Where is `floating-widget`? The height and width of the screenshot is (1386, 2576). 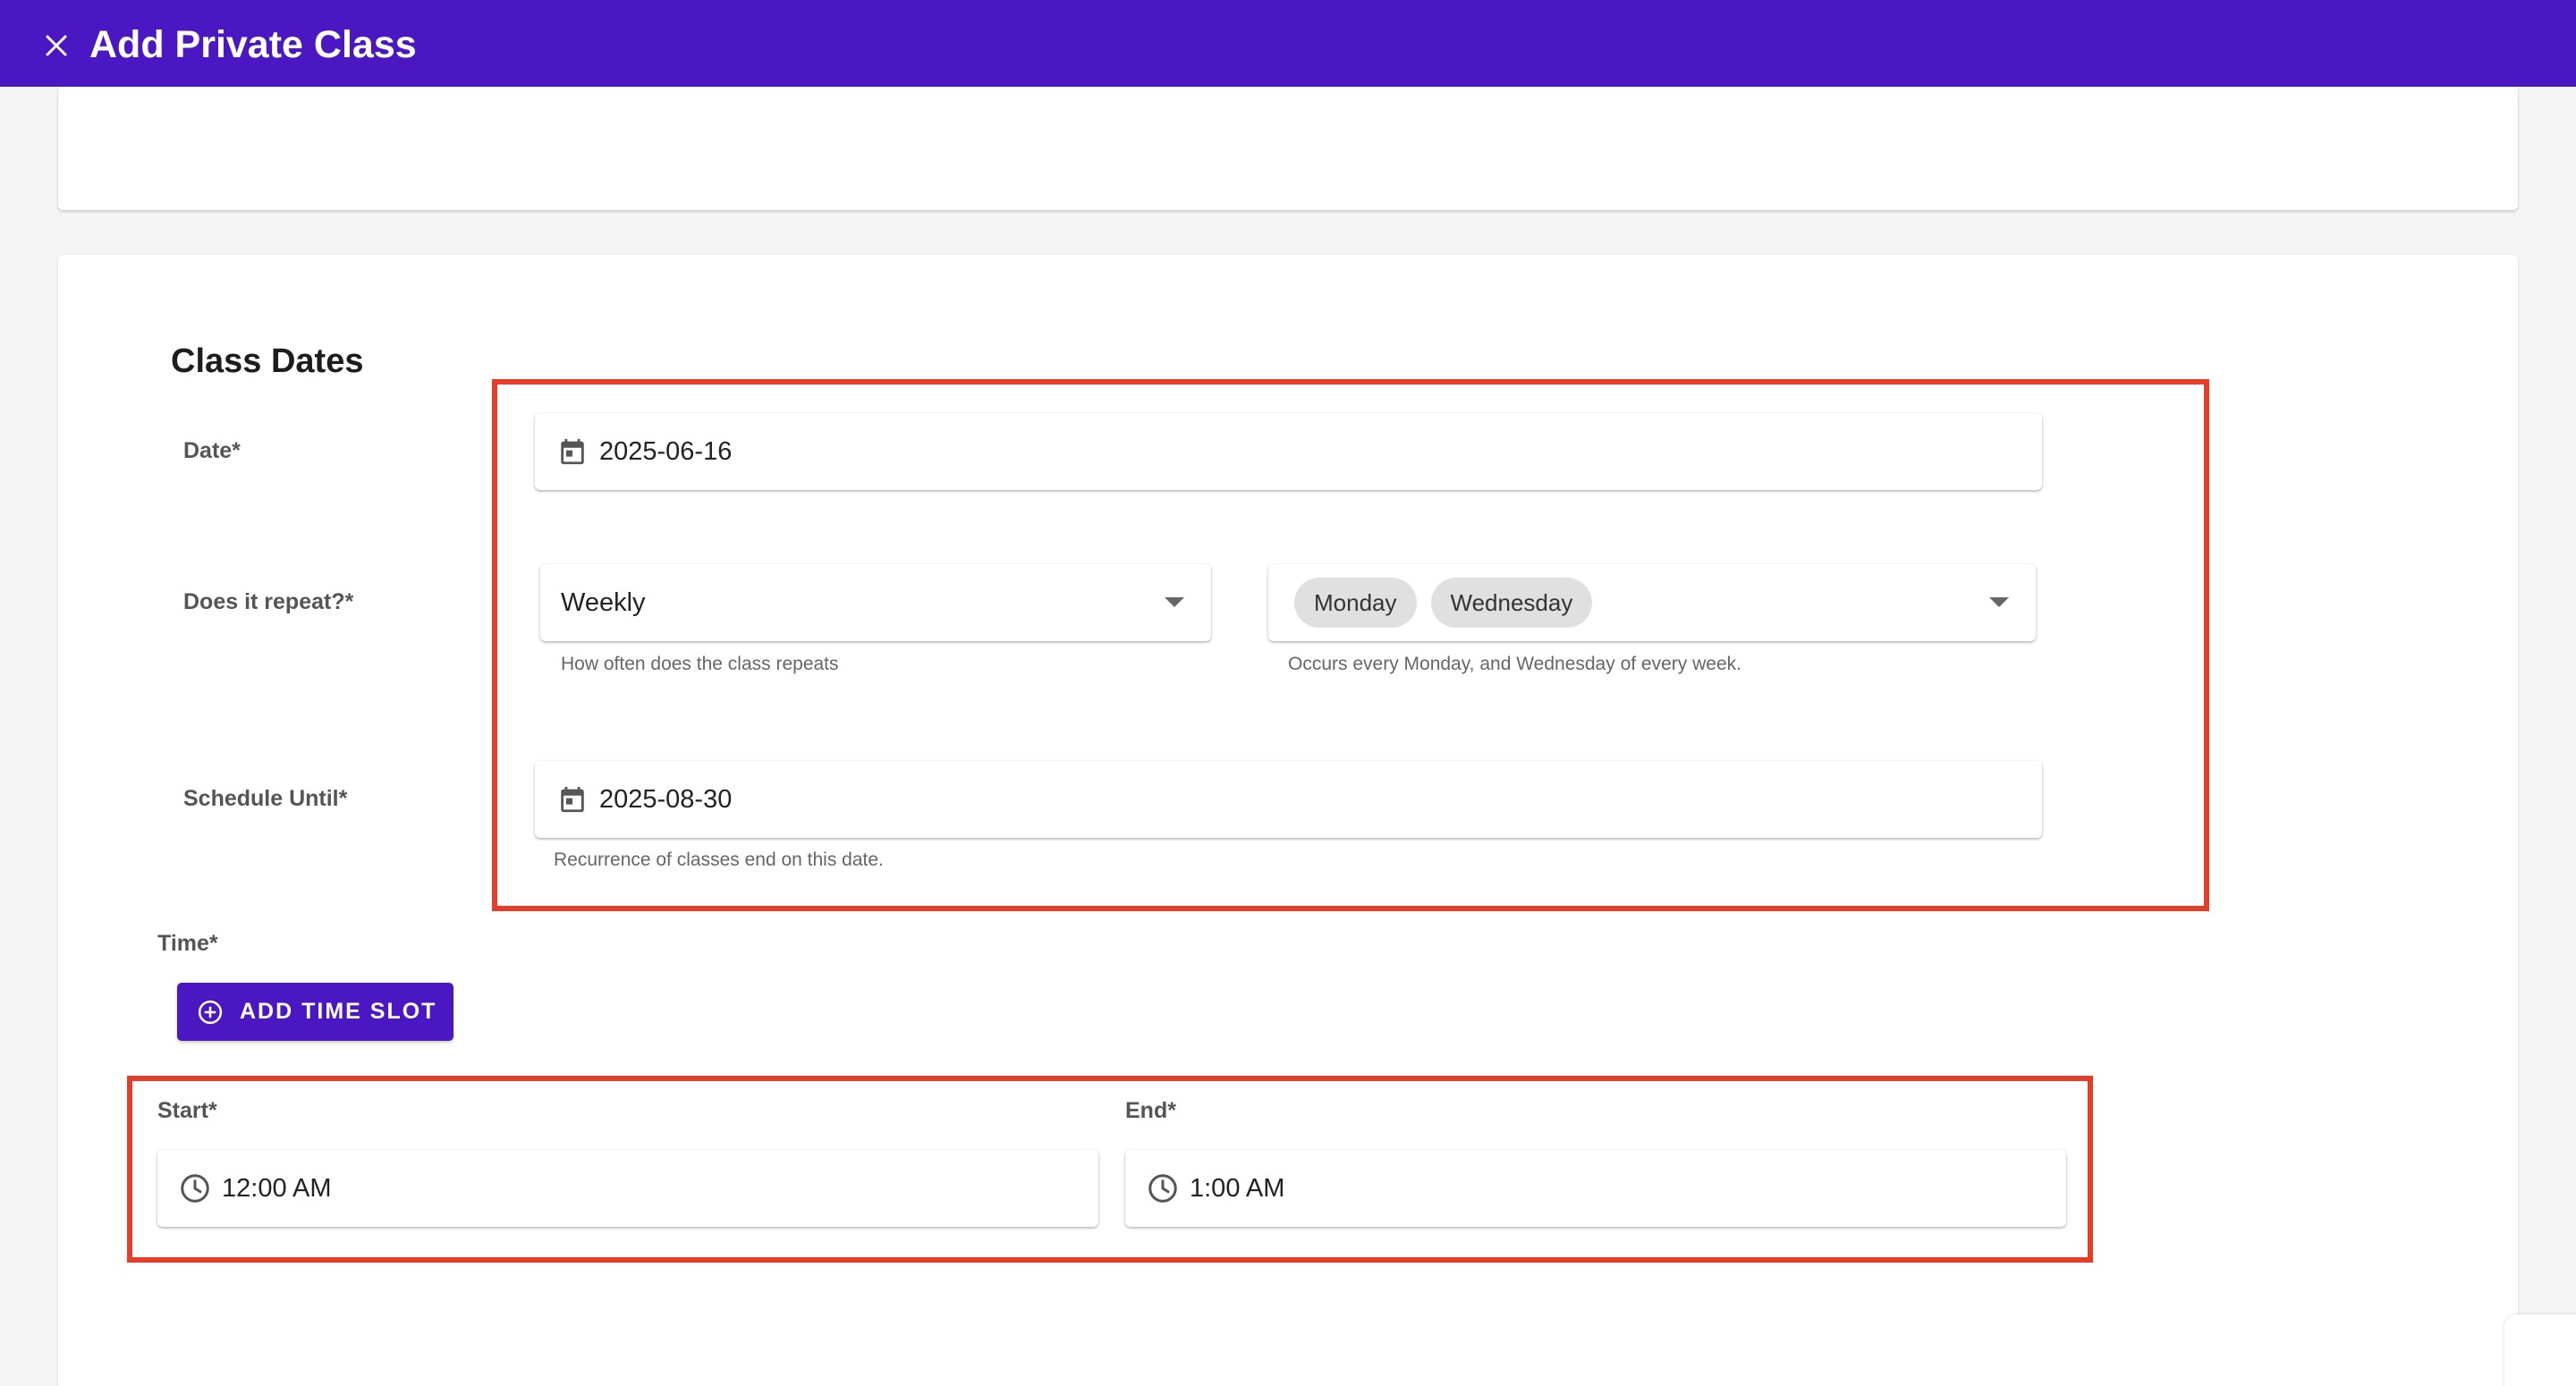
floating-widget is located at coordinates (2540, 1350).